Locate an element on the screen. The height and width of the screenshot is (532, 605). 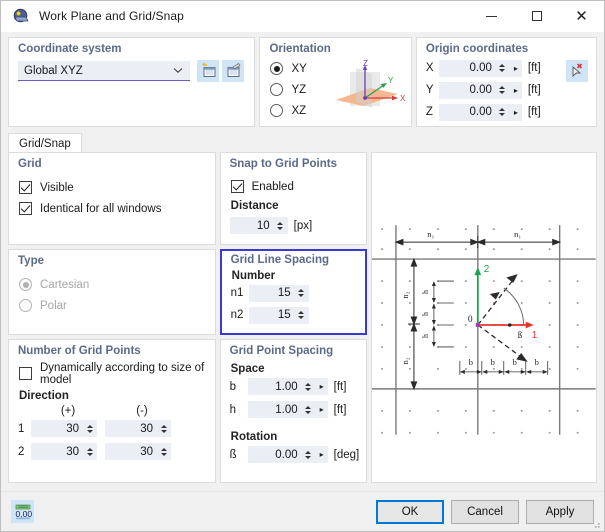
radio-icon is located at coordinates (277, 89).